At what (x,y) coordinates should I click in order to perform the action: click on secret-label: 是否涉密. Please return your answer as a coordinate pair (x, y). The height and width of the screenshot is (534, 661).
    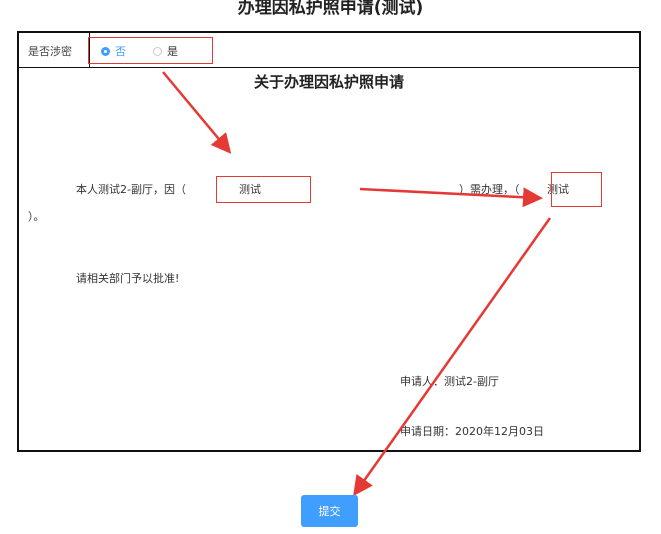
    Looking at the image, I should click on (50, 51).